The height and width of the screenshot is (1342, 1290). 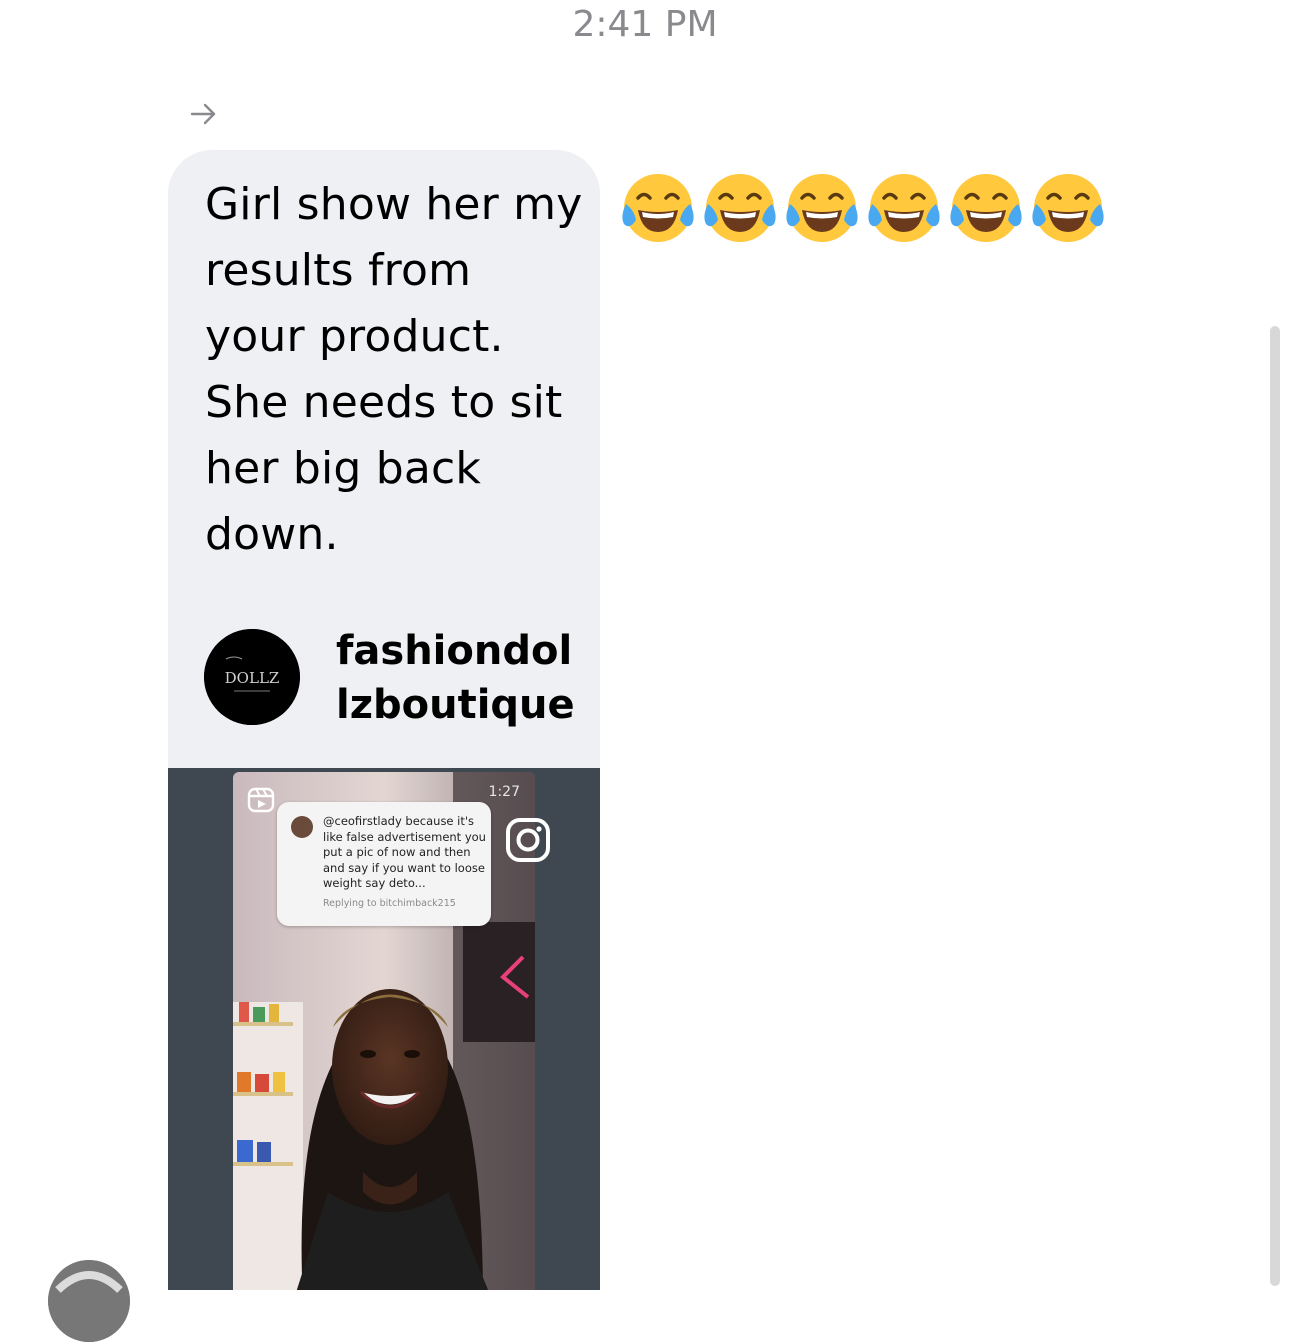 What do you see at coordinates (302, 827) in the screenshot?
I see `commenter-avatar` at bounding box center [302, 827].